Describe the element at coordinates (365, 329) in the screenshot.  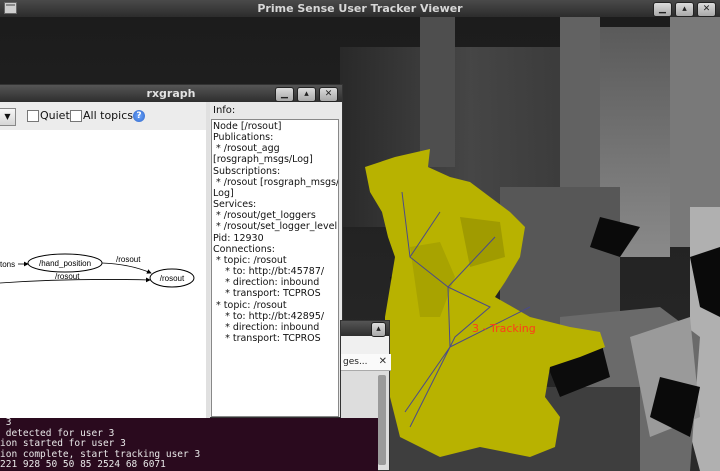
I see `background-window-title-bar: ▴` at that location.